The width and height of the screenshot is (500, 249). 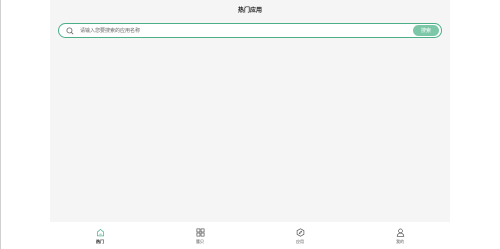 I want to click on search-button: 搜索, so click(x=426, y=30).